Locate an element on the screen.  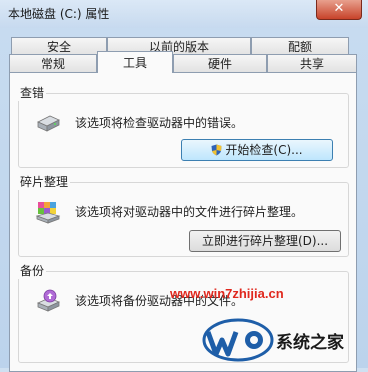
group-title: 碎片整理 is located at coordinates (44, 181).